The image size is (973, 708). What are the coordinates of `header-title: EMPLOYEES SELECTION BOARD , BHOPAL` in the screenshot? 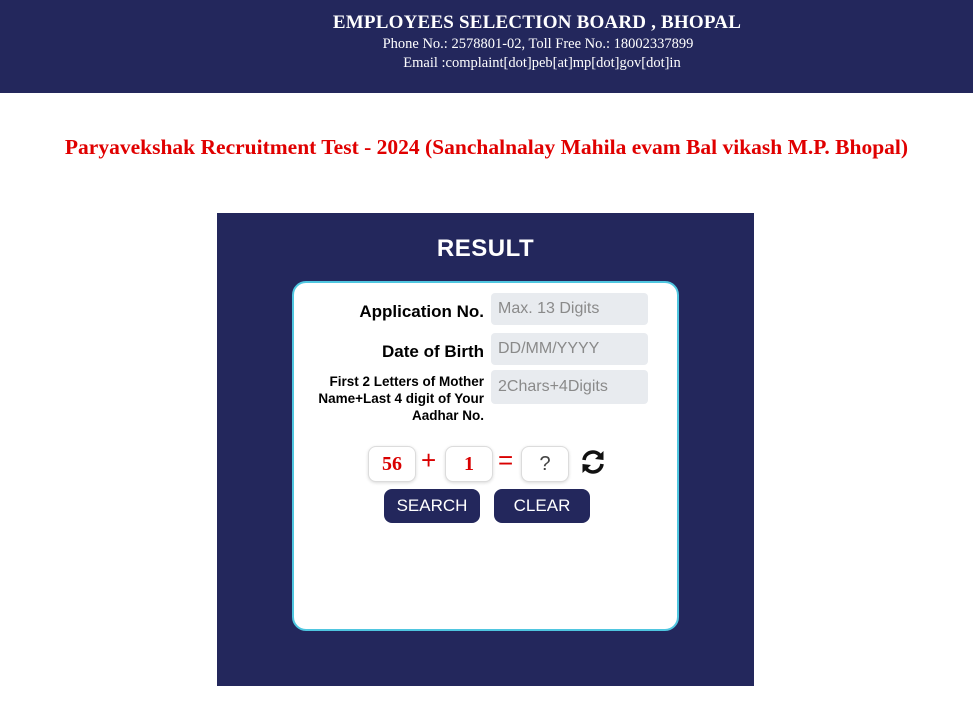 It's located at (537, 22).